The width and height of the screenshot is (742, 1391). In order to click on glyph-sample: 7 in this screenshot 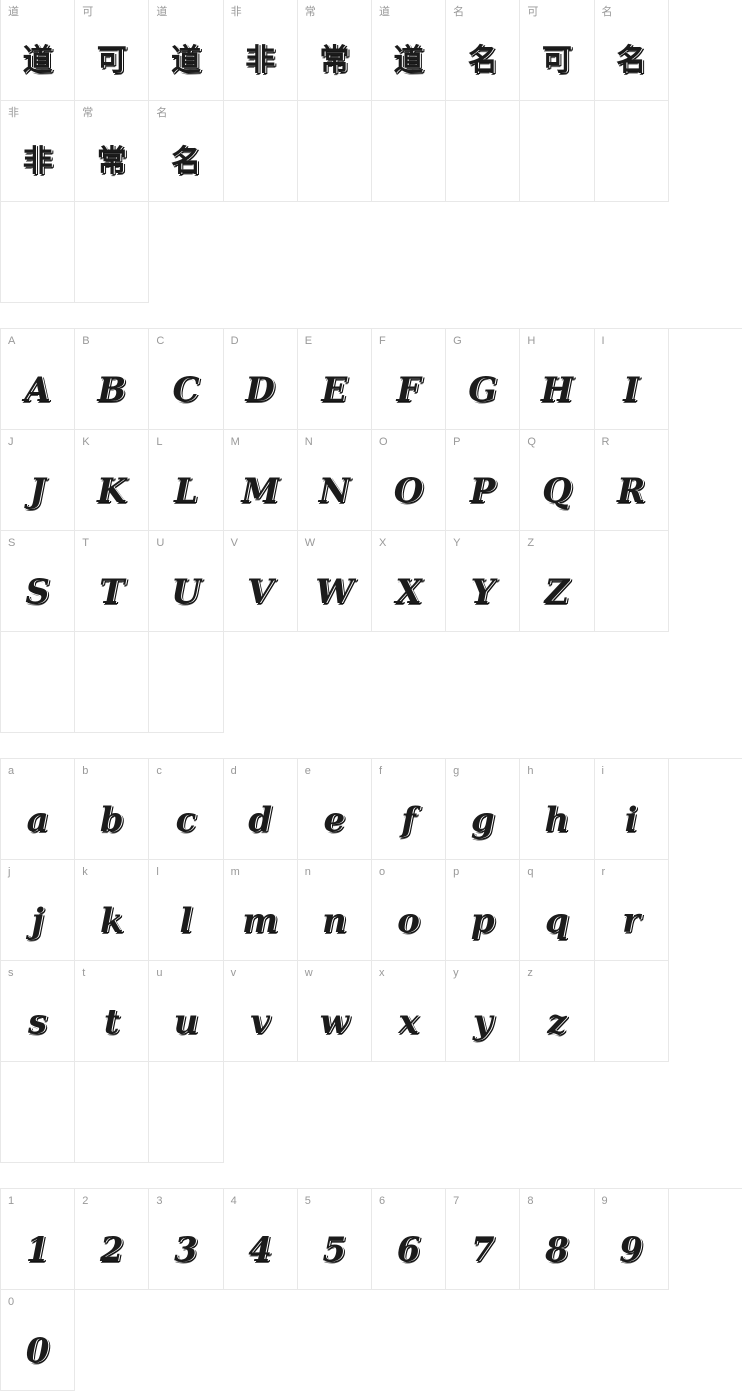, I will do `click(482, 1250)`.